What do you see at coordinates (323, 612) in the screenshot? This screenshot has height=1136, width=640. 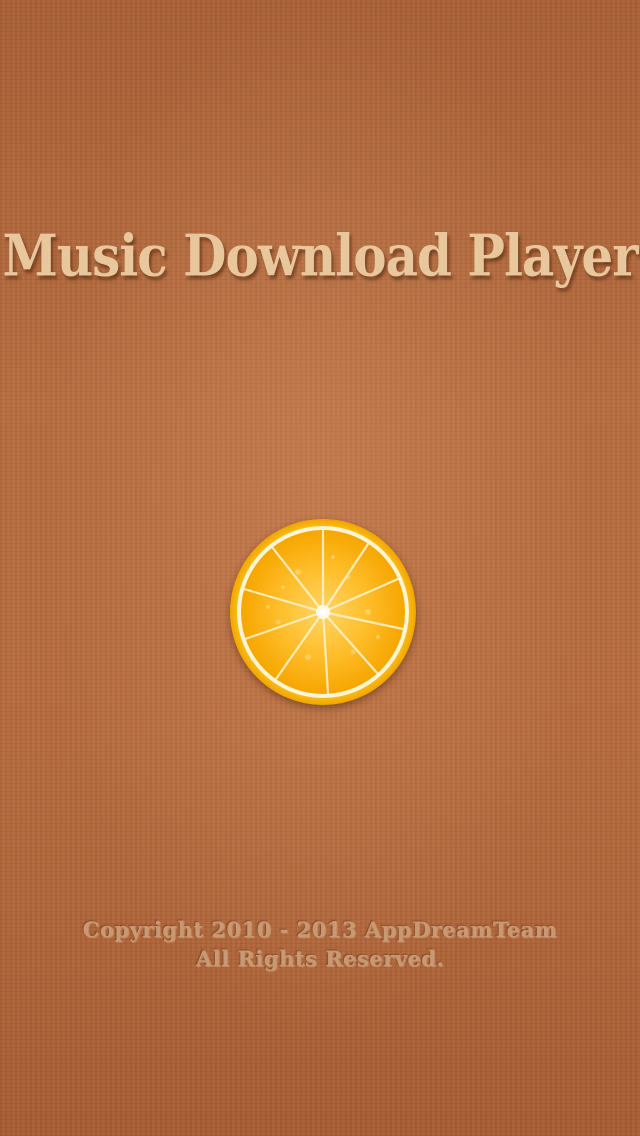 I see `orange-slice-icon` at bounding box center [323, 612].